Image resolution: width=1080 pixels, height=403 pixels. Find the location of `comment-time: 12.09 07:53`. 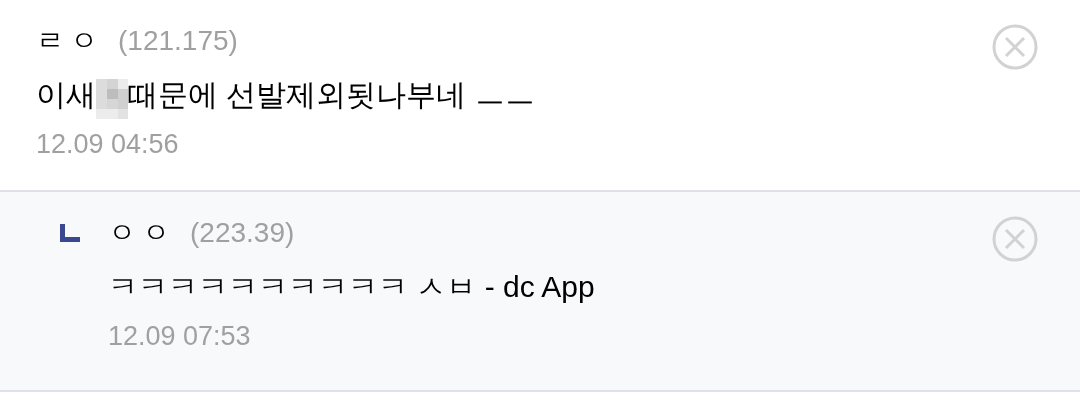

comment-time: 12.09 07:53 is located at coordinates (179, 336).